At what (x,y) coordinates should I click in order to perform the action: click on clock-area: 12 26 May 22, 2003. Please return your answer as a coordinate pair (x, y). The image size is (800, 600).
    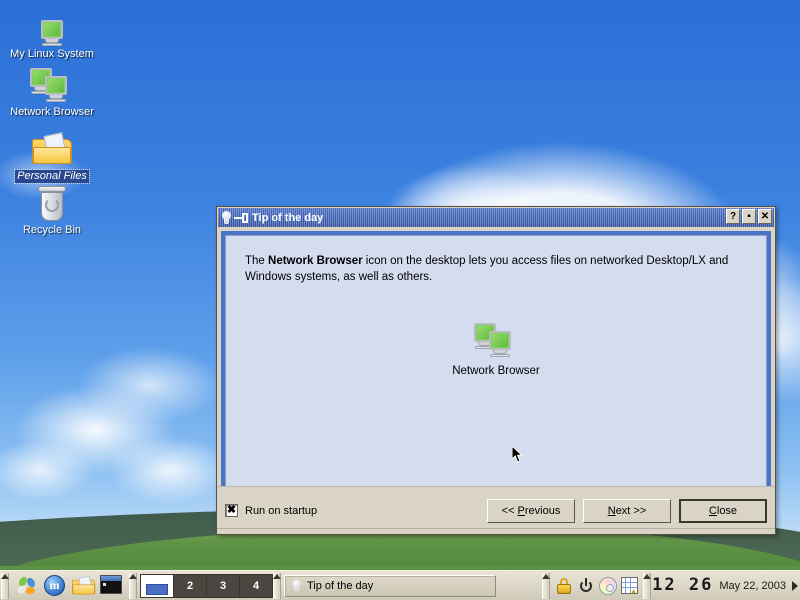
    Looking at the image, I should click on (726, 585).